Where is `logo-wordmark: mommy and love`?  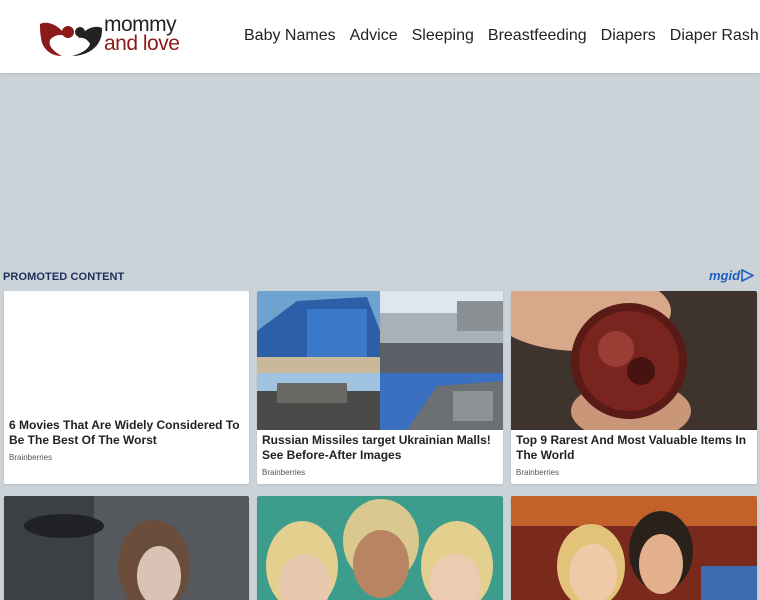 logo-wordmark: mommy and love is located at coordinates (142, 34).